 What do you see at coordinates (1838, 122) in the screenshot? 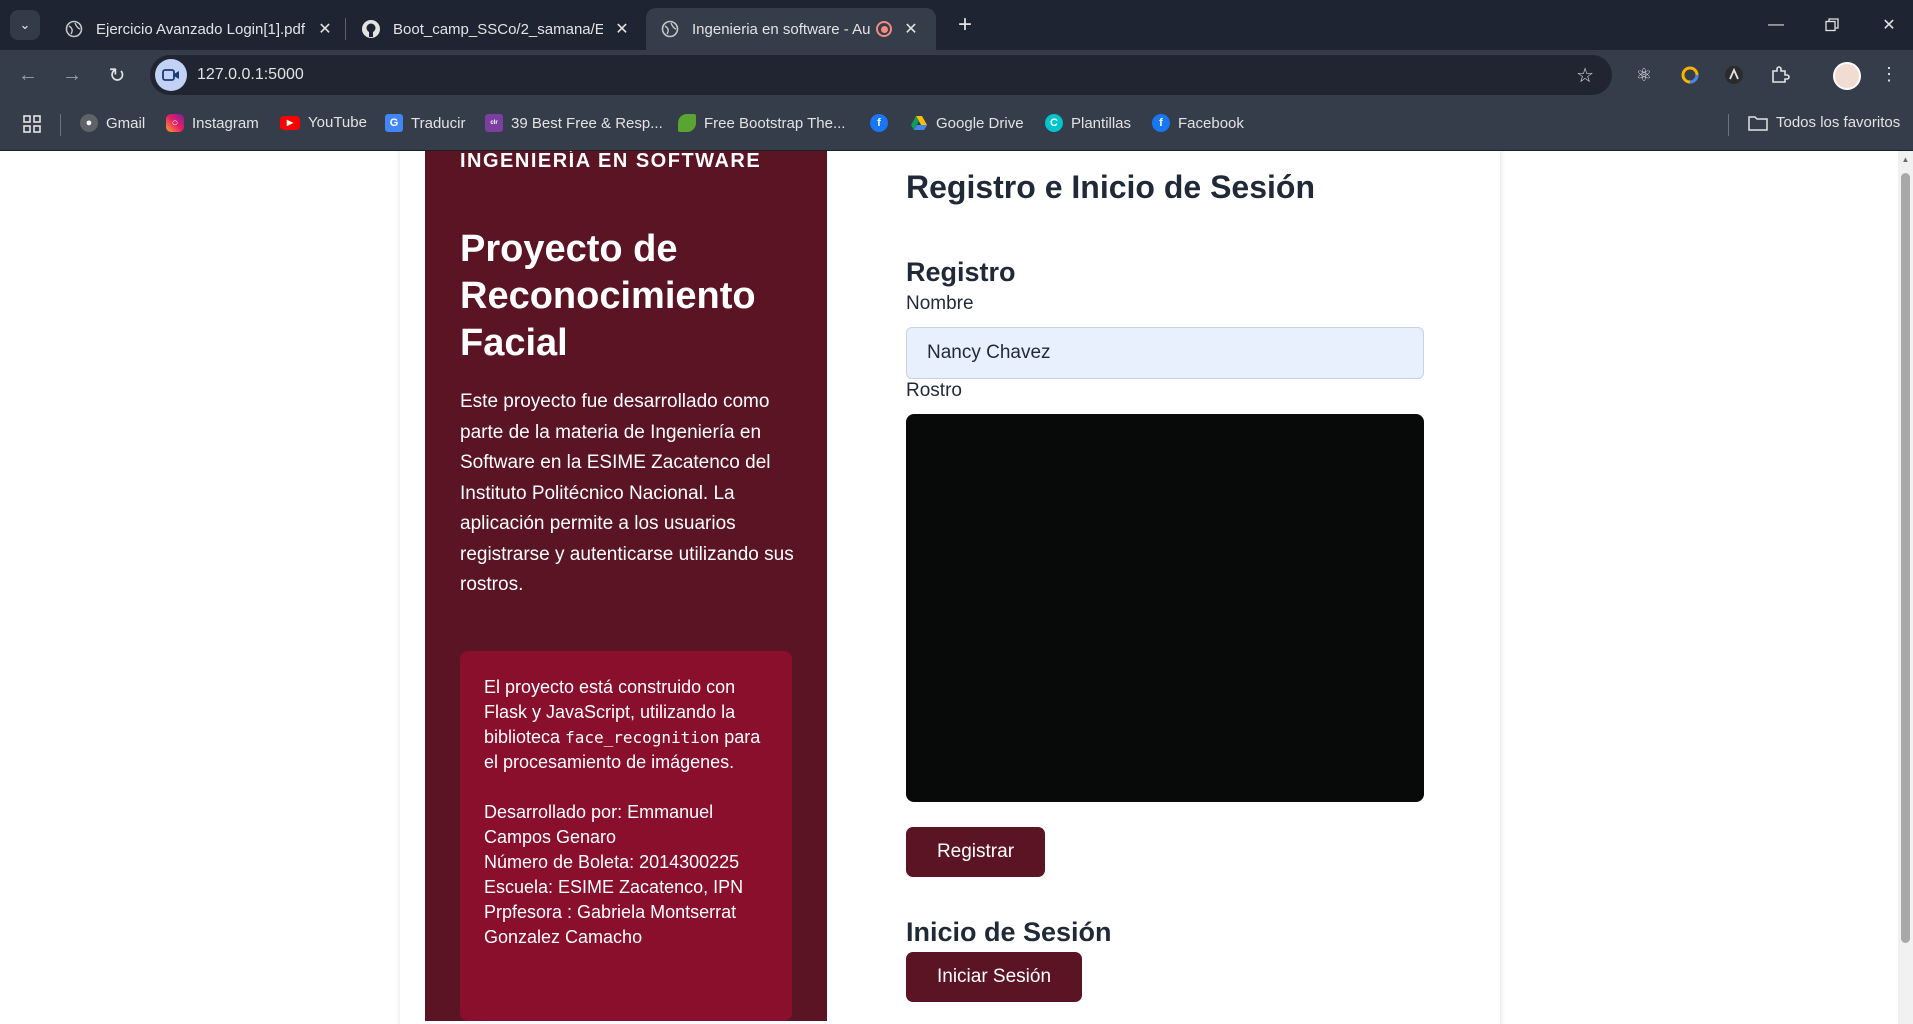
I see `all-bookmarks-label: Todos los favoritos` at bounding box center [1838, 122].